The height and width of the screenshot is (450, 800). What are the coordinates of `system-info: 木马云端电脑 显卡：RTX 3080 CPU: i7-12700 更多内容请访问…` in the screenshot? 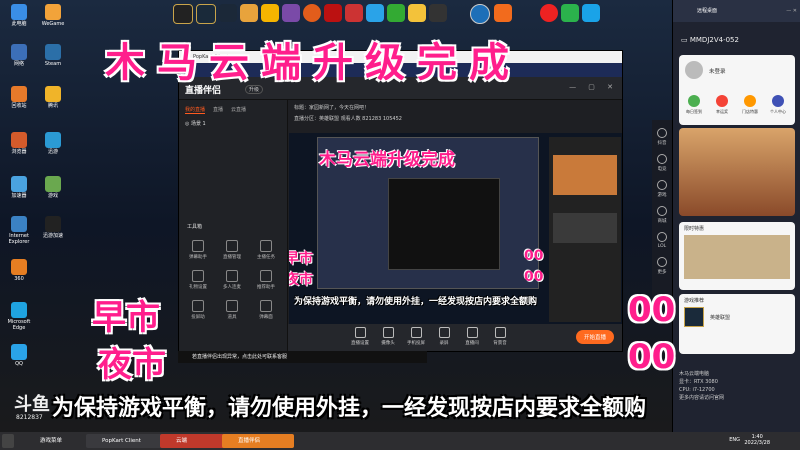 It's located at (702, 386).